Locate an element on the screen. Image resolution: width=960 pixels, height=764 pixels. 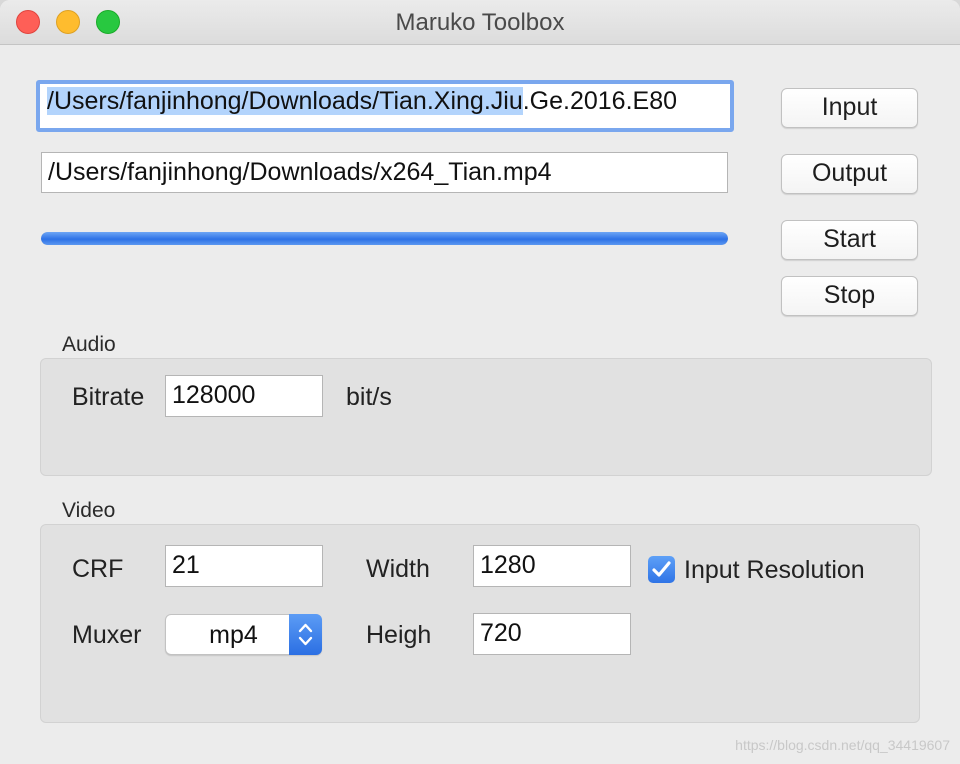
height-label: Heigh is located at coordinates (399, 635).